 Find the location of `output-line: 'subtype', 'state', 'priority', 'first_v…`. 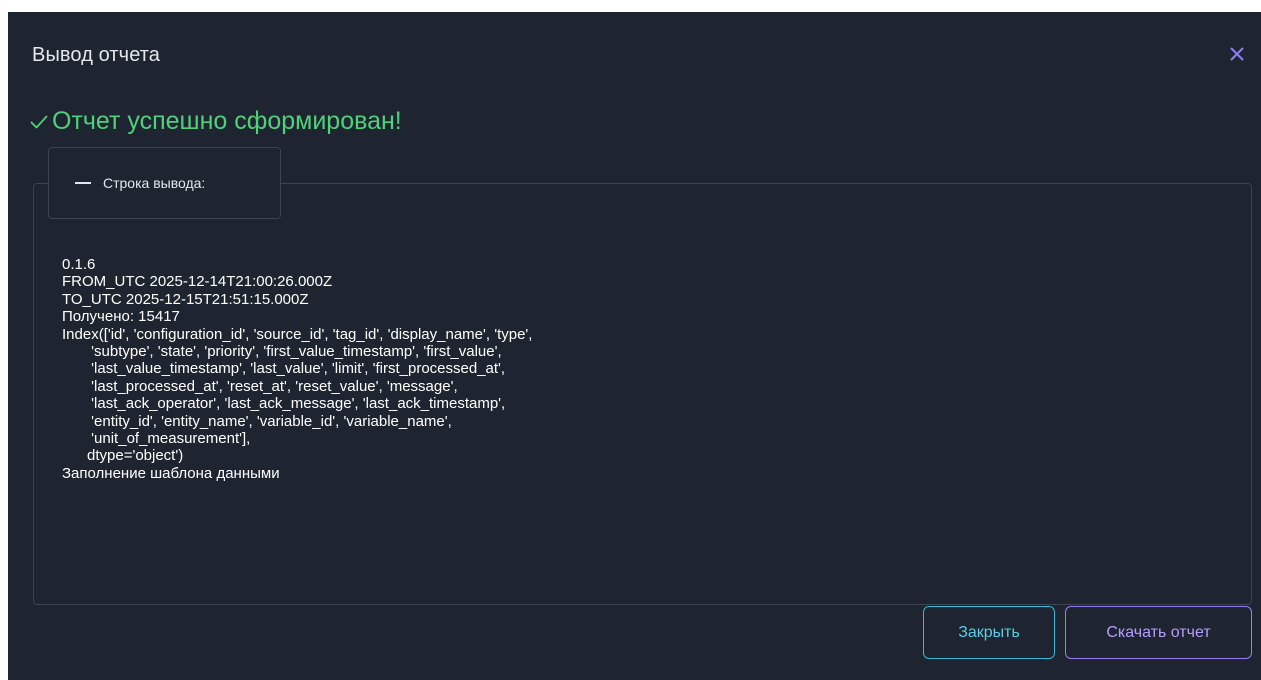

output-line: 'subtype', 'state', 'priority', 'first_v… is located at coordinates (282, 352).